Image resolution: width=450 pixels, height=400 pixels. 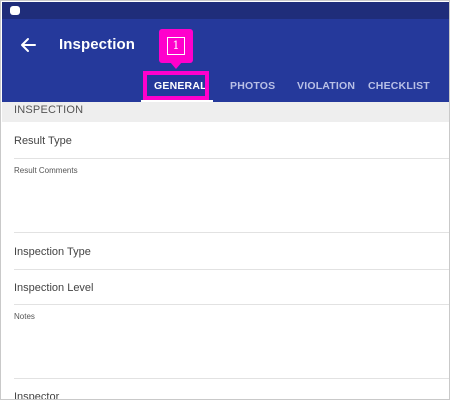 What do you see at coordinates (176, 65) in the screenshot?
I see `annotation-marker-pointer` at bounding box center [176, 65].